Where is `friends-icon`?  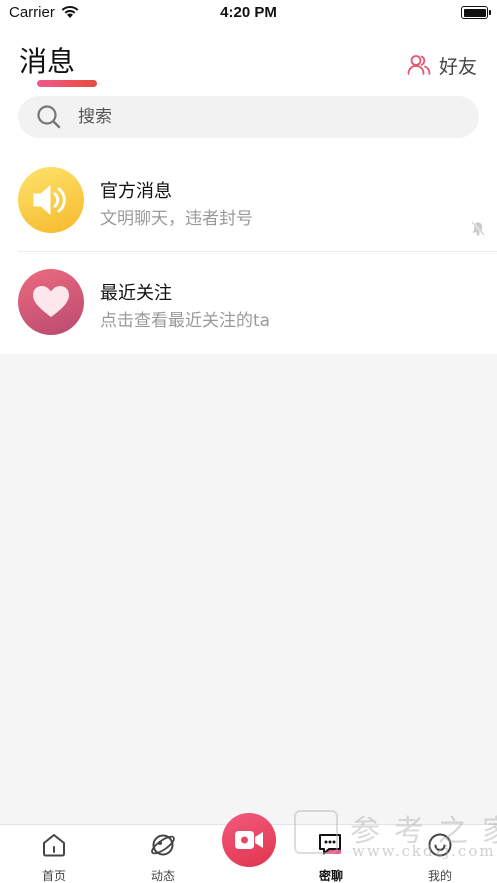 friends-icon is located at coordinates (419, 65).